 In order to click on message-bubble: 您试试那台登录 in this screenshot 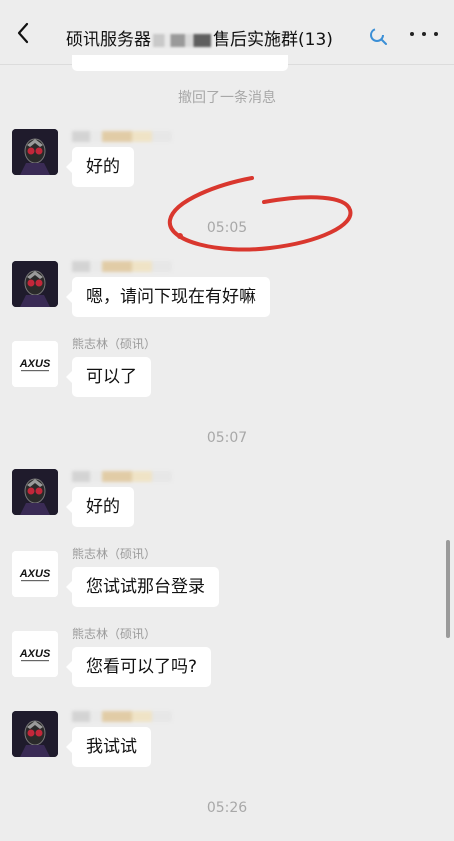, I will do `click(142, 587)`.